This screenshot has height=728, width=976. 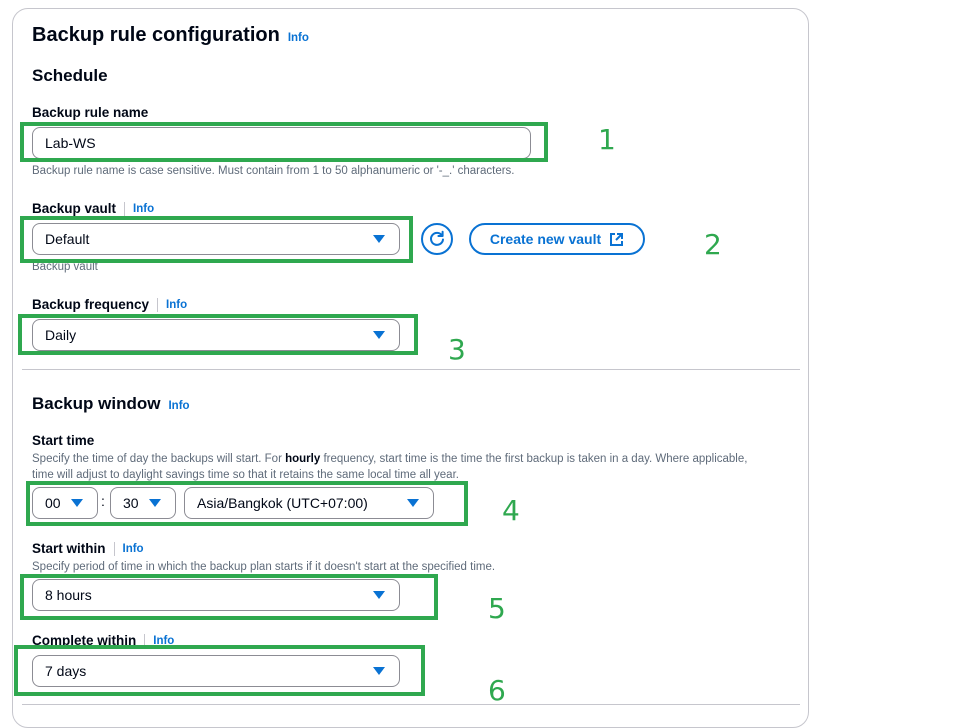 What do you see at coordinates (411, 704) in the screenshot?
I see `section-divider-bottom` at bounding box center [411, 704].